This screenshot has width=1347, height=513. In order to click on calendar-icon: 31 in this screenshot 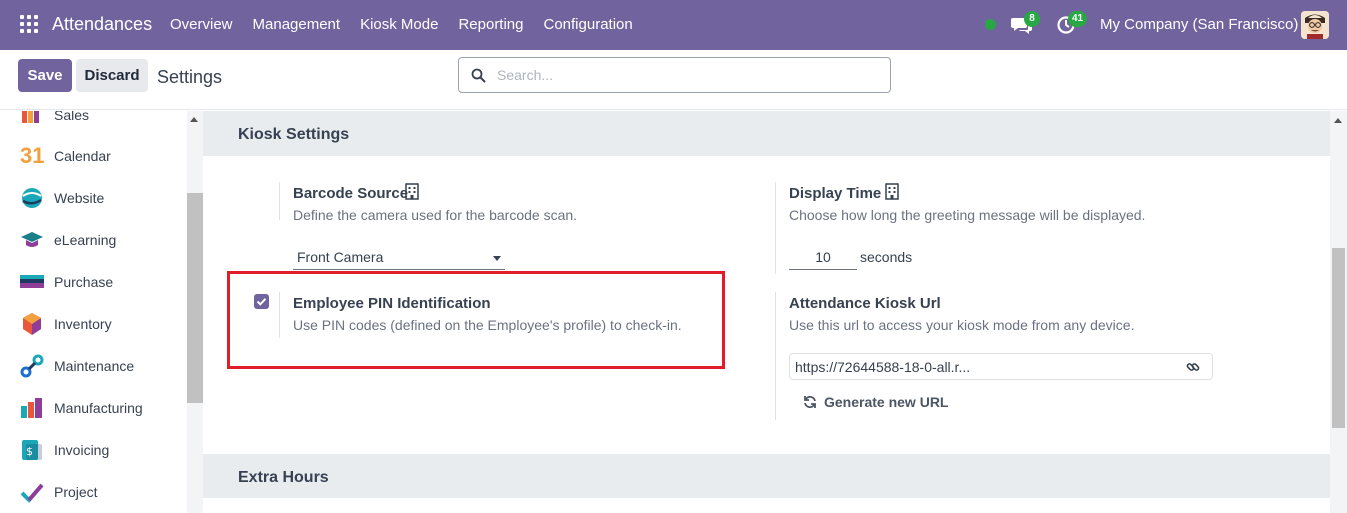, I will do `click(32, 155)`.